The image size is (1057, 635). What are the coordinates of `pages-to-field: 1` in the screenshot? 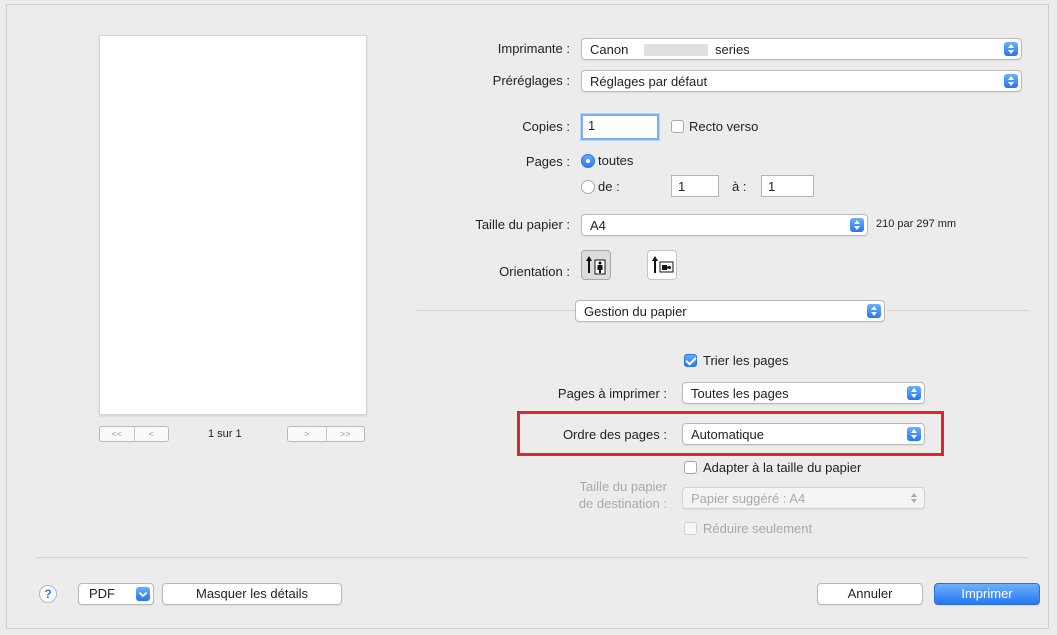 It's located at (787, 186).